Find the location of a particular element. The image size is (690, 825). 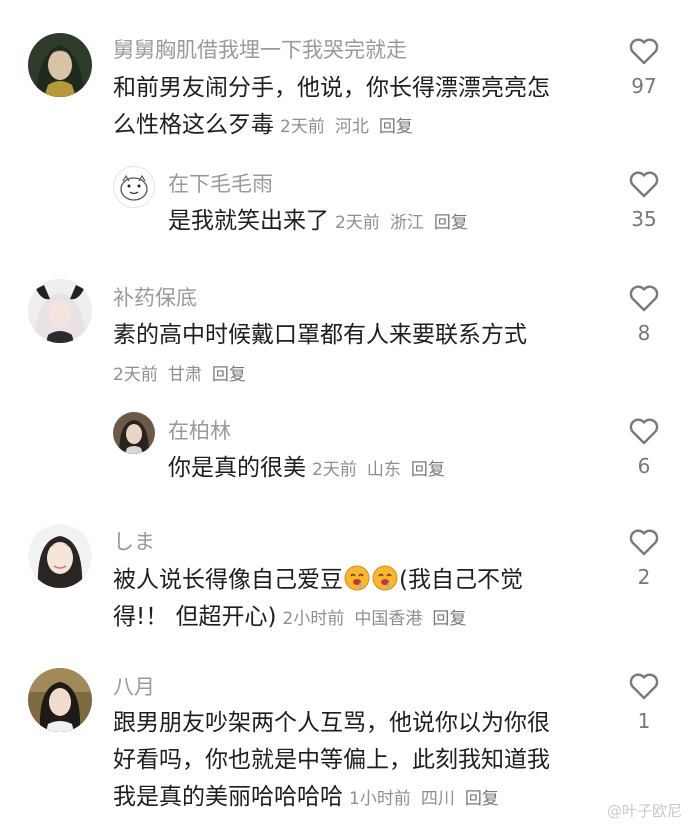

username: 在柏林 is located at coordinates (199, 431).